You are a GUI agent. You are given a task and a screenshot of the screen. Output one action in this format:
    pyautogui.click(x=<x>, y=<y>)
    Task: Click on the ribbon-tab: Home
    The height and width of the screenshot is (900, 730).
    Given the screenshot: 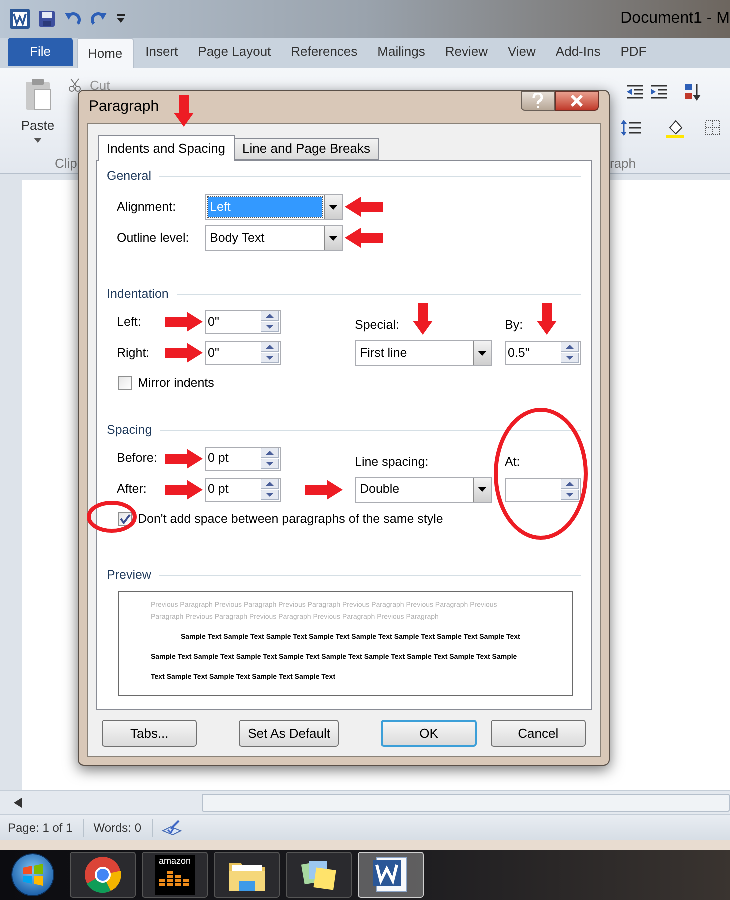 What is the action you would take?
    pyautogui.click(x=105, y=53)
    